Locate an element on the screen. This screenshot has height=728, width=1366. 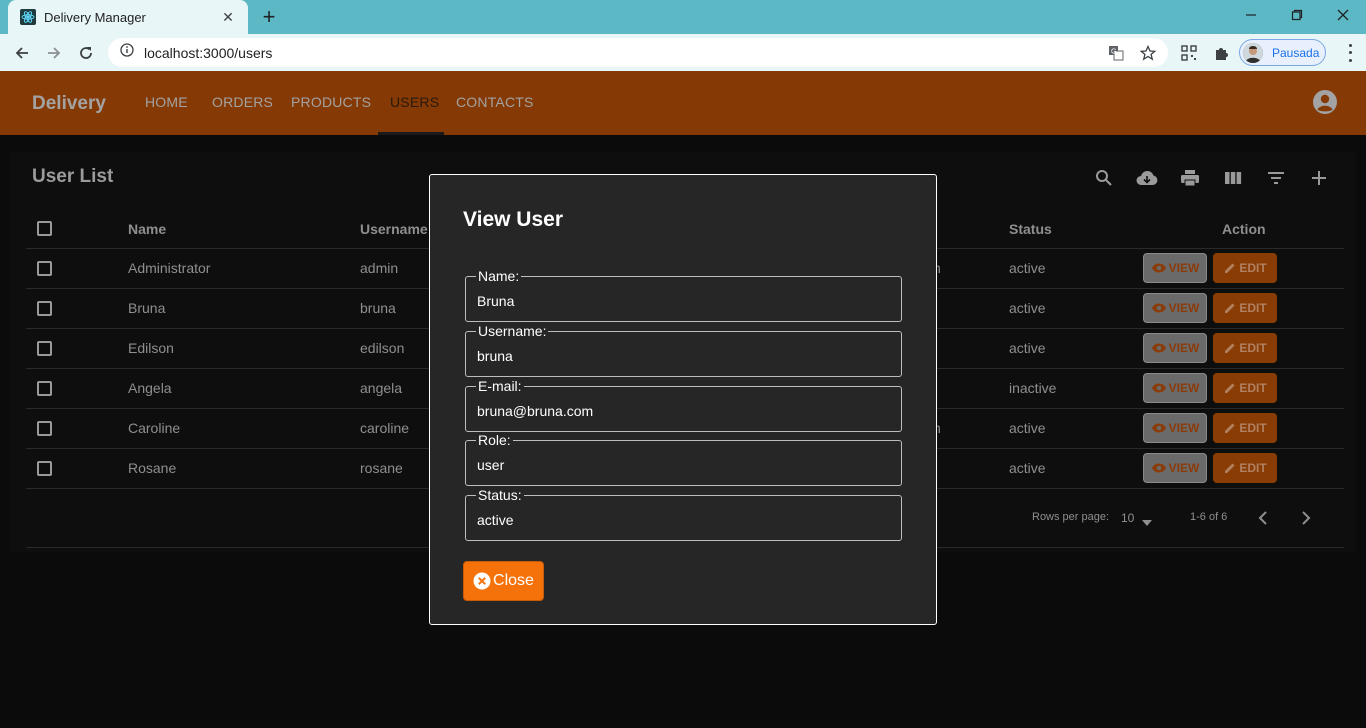
cell-name: Angela is located at coordinates (150, 388).